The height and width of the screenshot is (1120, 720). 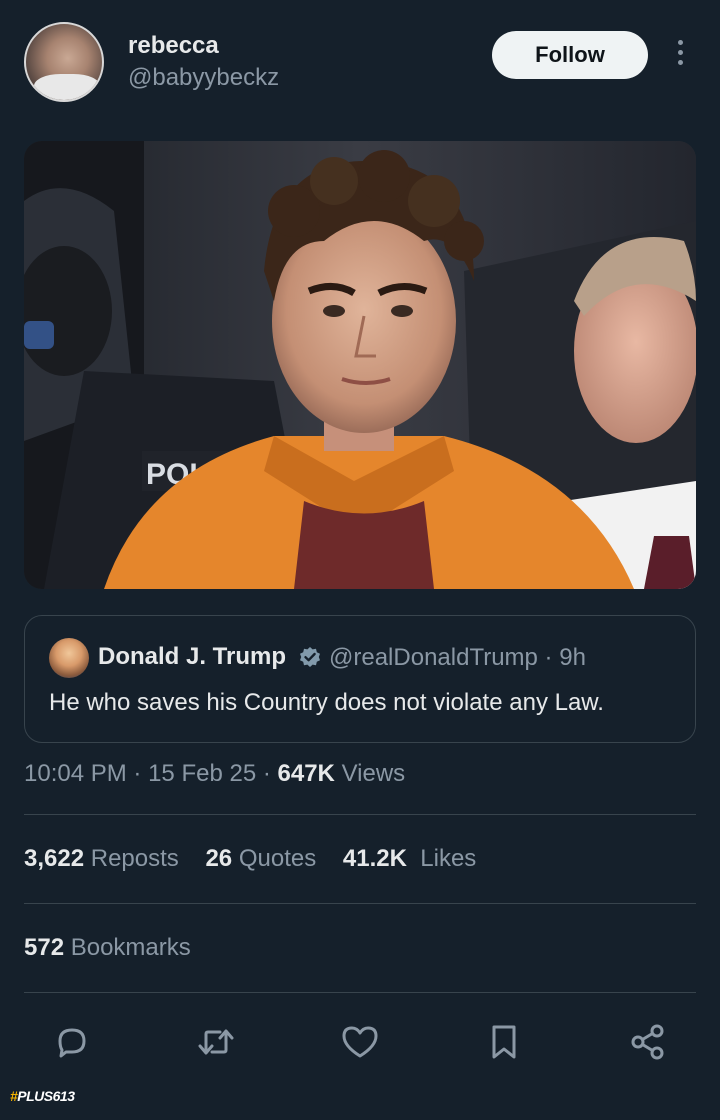 I want to click on likes-count: 41.2K, so click(x=374, y=858).